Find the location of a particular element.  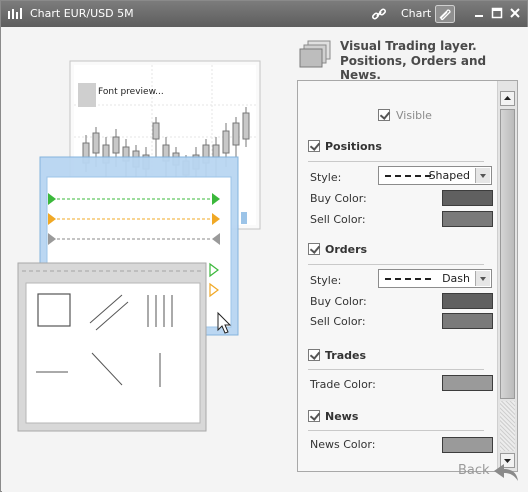

minimize-icon is located at coordinates (479, 13).